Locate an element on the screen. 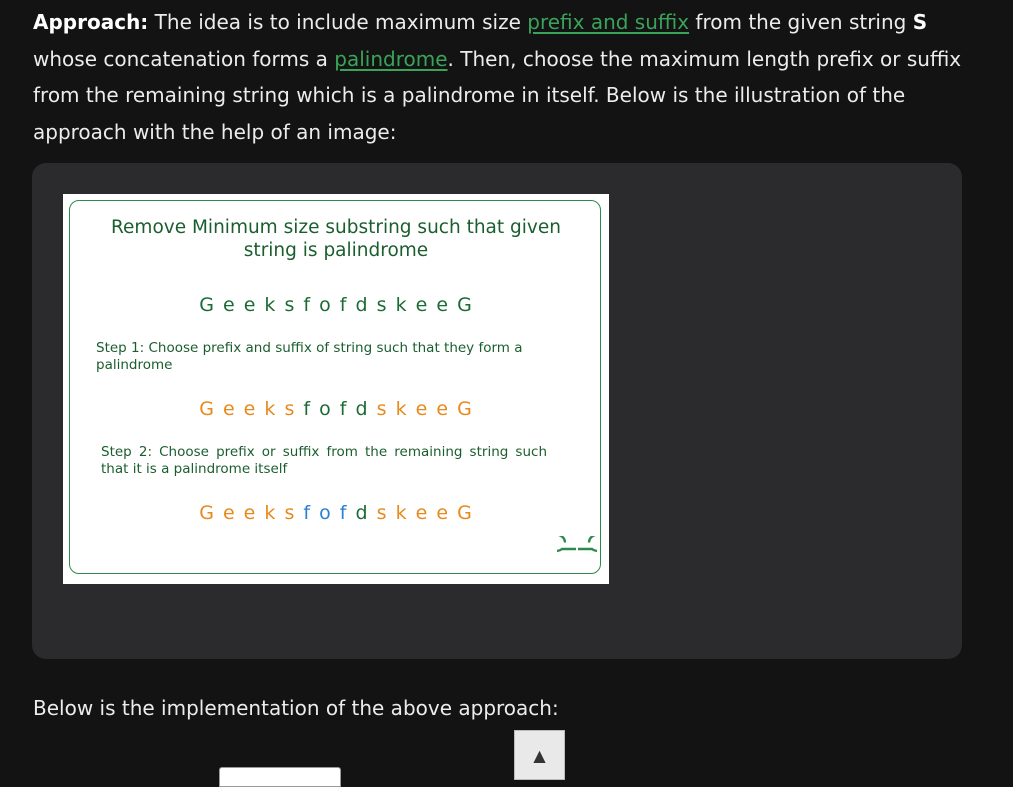 The image size is (1013, 787). approach-label: Approach: is located at coordinates (91, 22).